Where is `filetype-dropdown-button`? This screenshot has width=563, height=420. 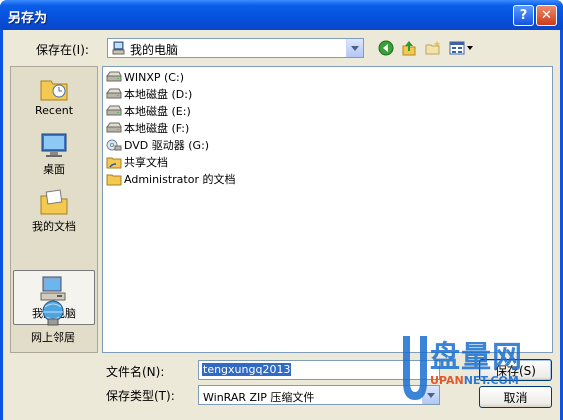
filetype-dropdown-button is located at coordinates (430, 395).